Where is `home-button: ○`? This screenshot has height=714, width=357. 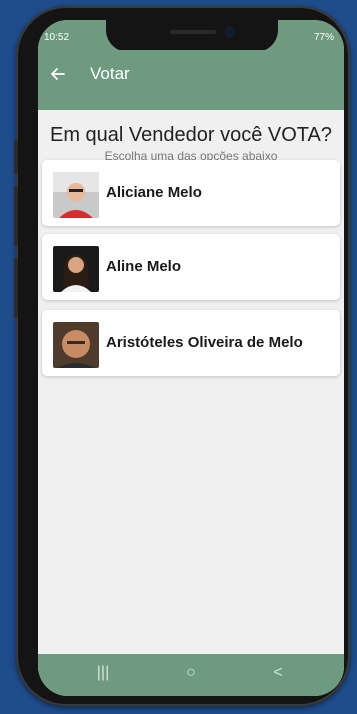
home-button: ○ is located at coordinates (191, 673).